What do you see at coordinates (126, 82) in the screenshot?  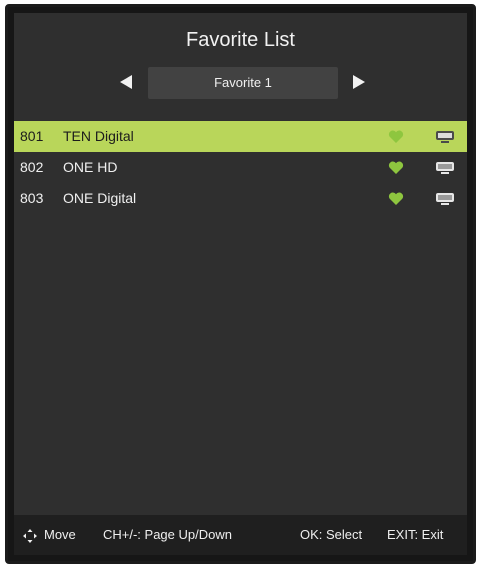 I see `arrow-left-icon` at bounding box center [126, 82].